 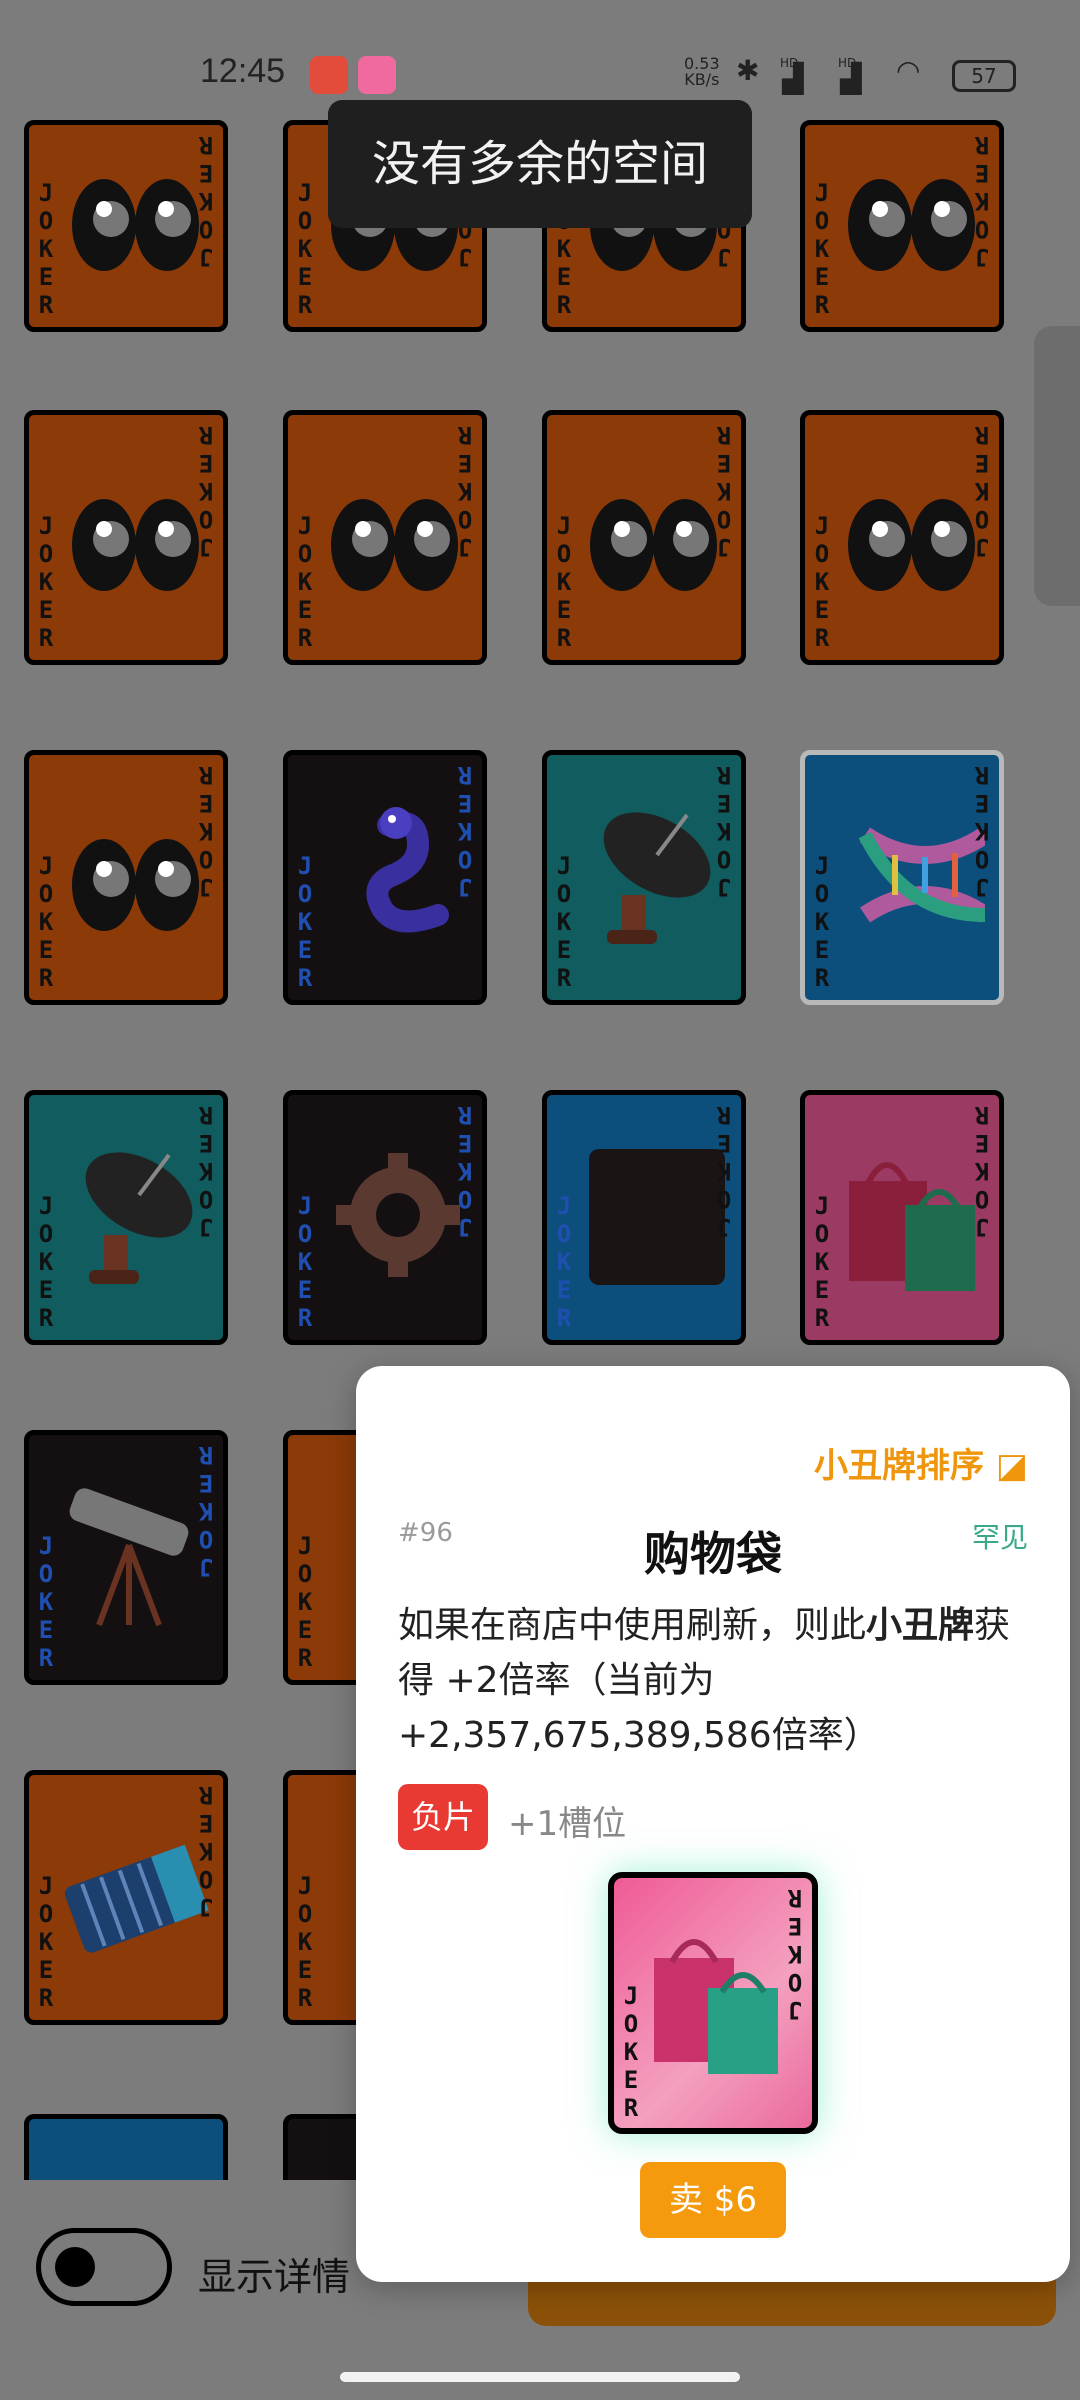 What do you see at coordinates (540, 164) in the screenshot?
I see `toast-message: 没有多余的空间` at bounding box center [540, 164].